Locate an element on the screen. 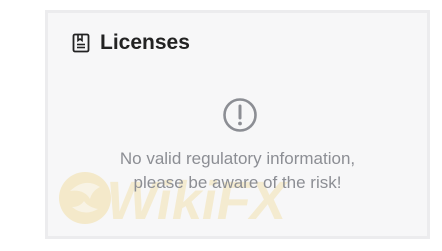  card-header: Licenses is located at coordinates (131, 43).